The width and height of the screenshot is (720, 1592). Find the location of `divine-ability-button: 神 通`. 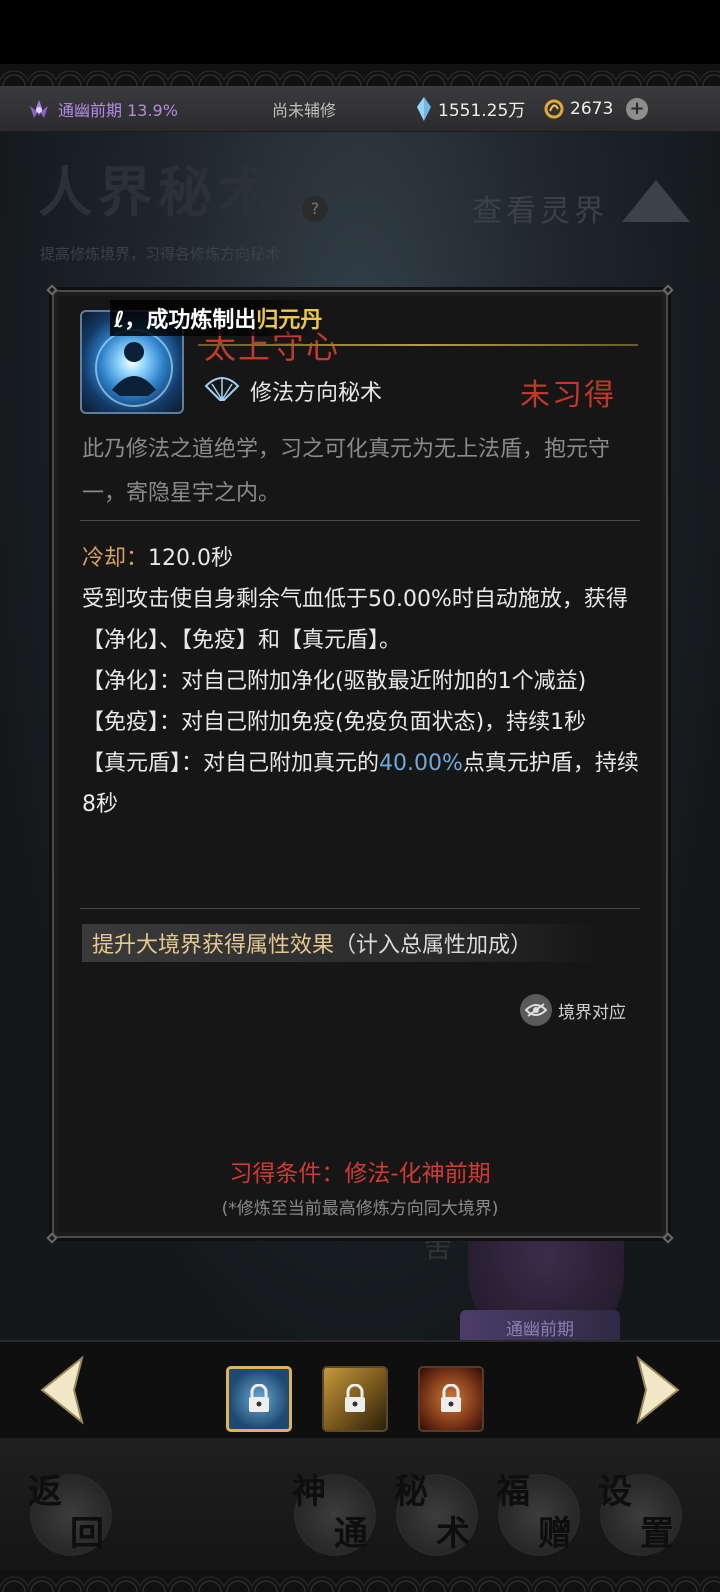

divine-ability-button: 神 通 is located at coordinates (334, 1514).